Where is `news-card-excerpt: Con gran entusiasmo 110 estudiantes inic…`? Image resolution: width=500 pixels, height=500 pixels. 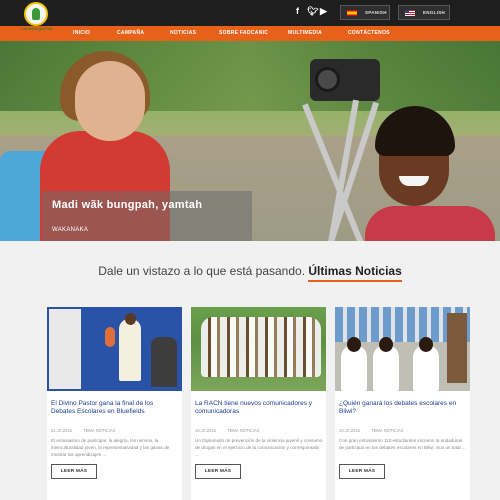 news-card-excerpt: Con gran entusiasmo 110 estudiantes inic… is located at coordinates (402, 444).